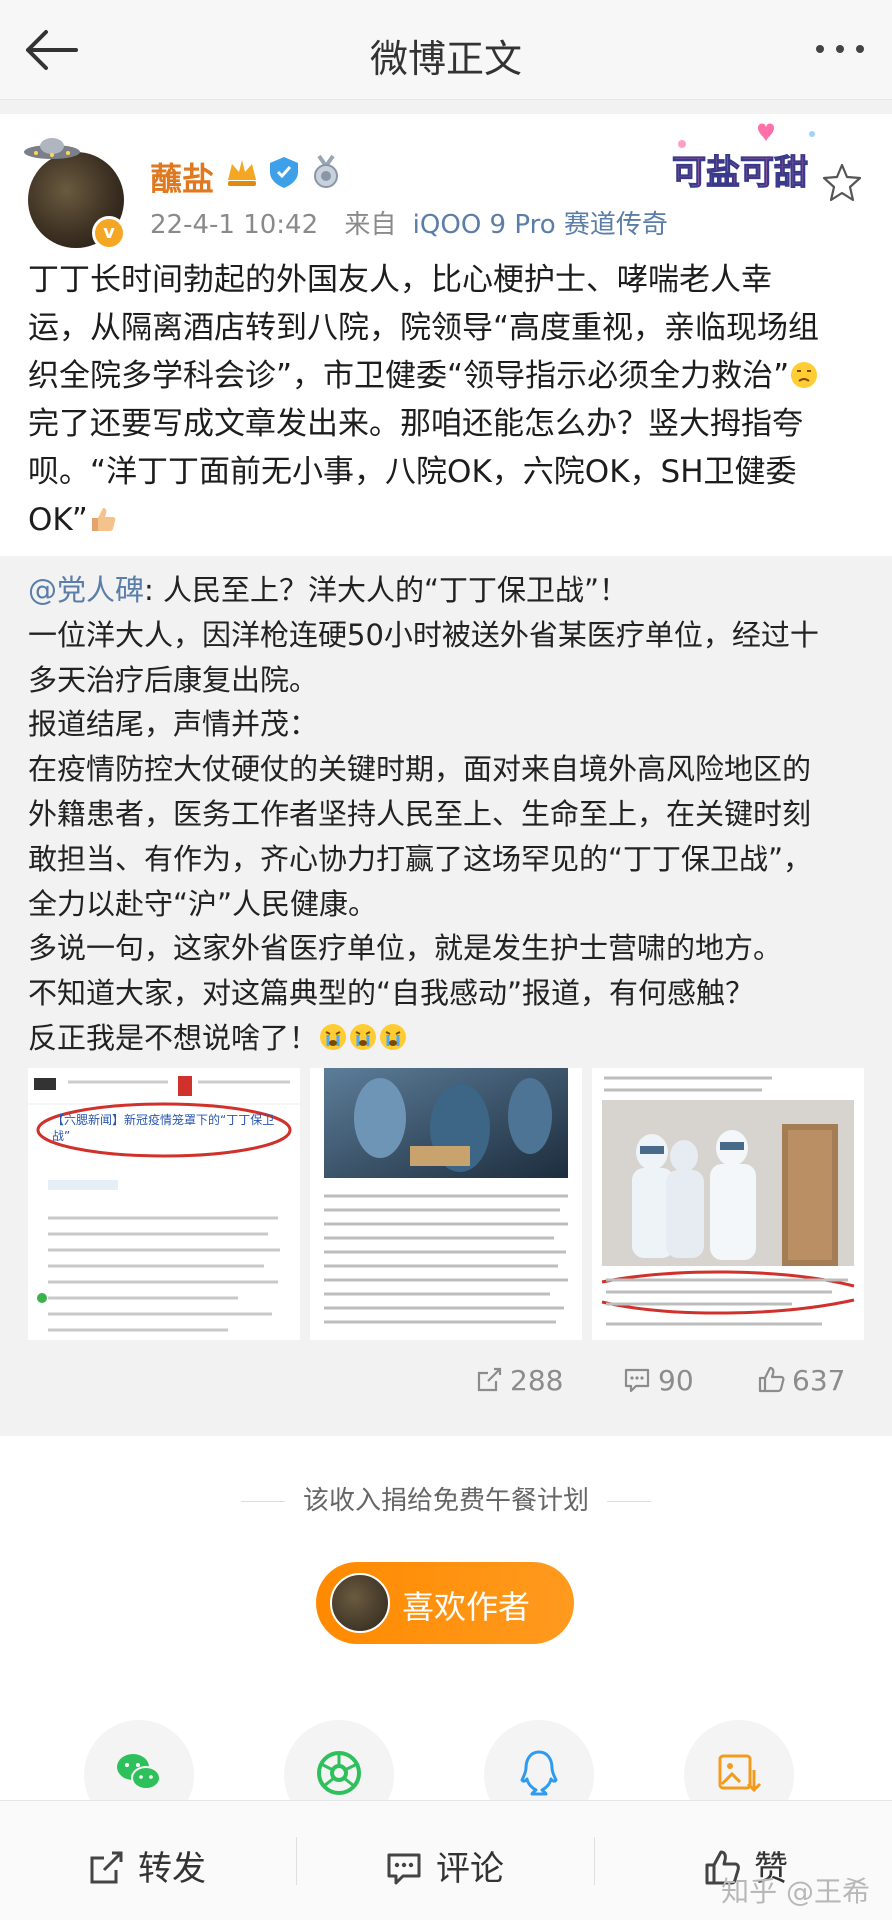  What do you see at coordinates (539, 1773) in the screenshot?
I see `qq-icon` at bounding box center [539, 1773].